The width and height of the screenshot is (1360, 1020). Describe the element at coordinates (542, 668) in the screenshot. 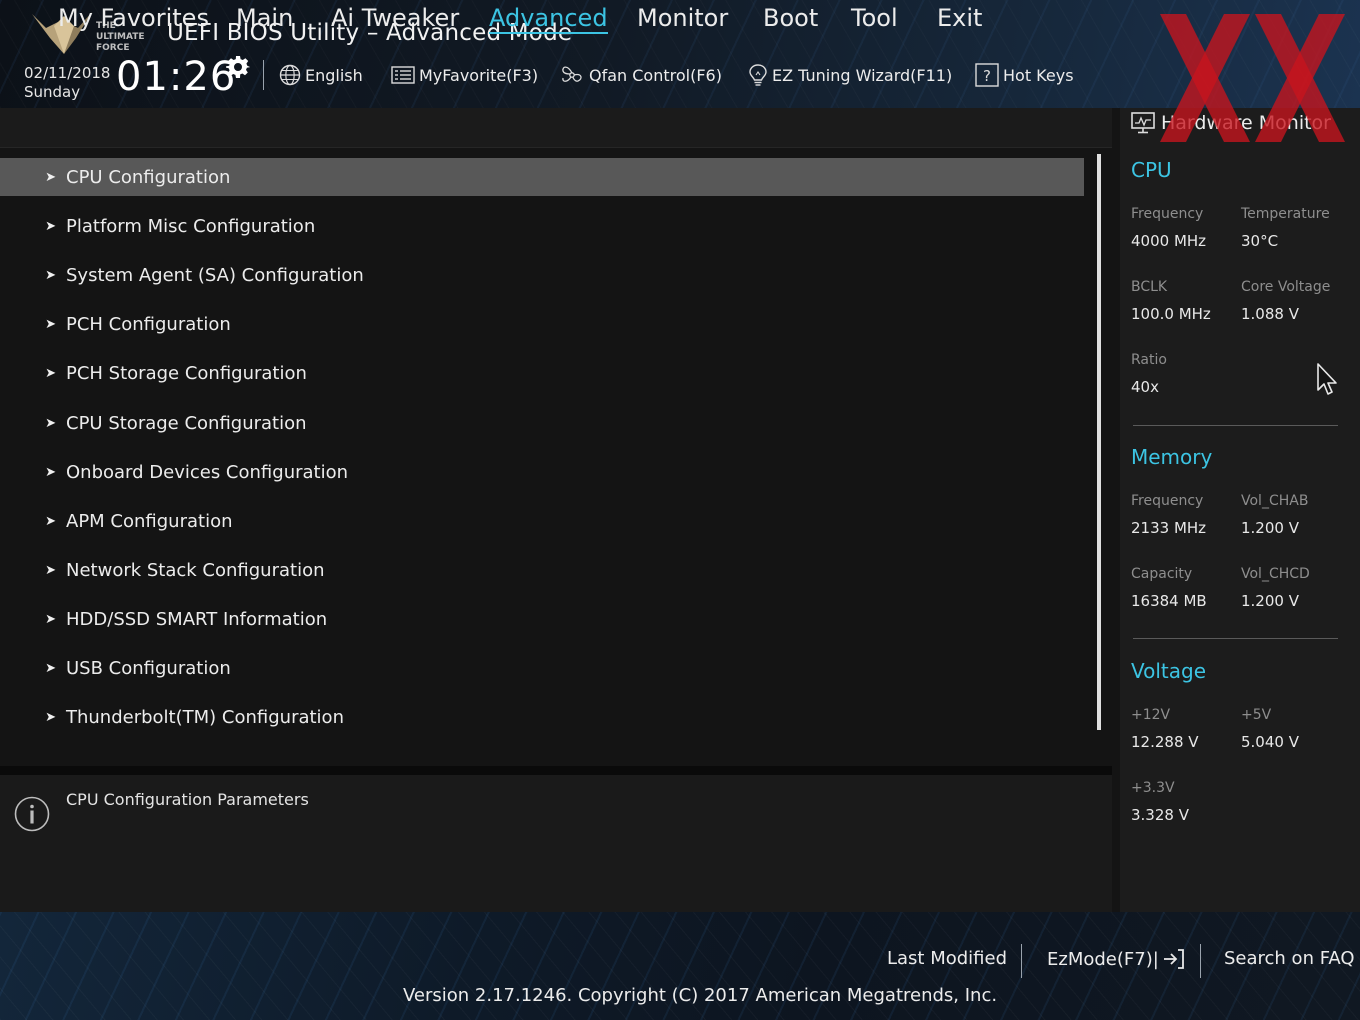

I see `menu-item-usb-configuration: ➤ USB Configuration` at that location.